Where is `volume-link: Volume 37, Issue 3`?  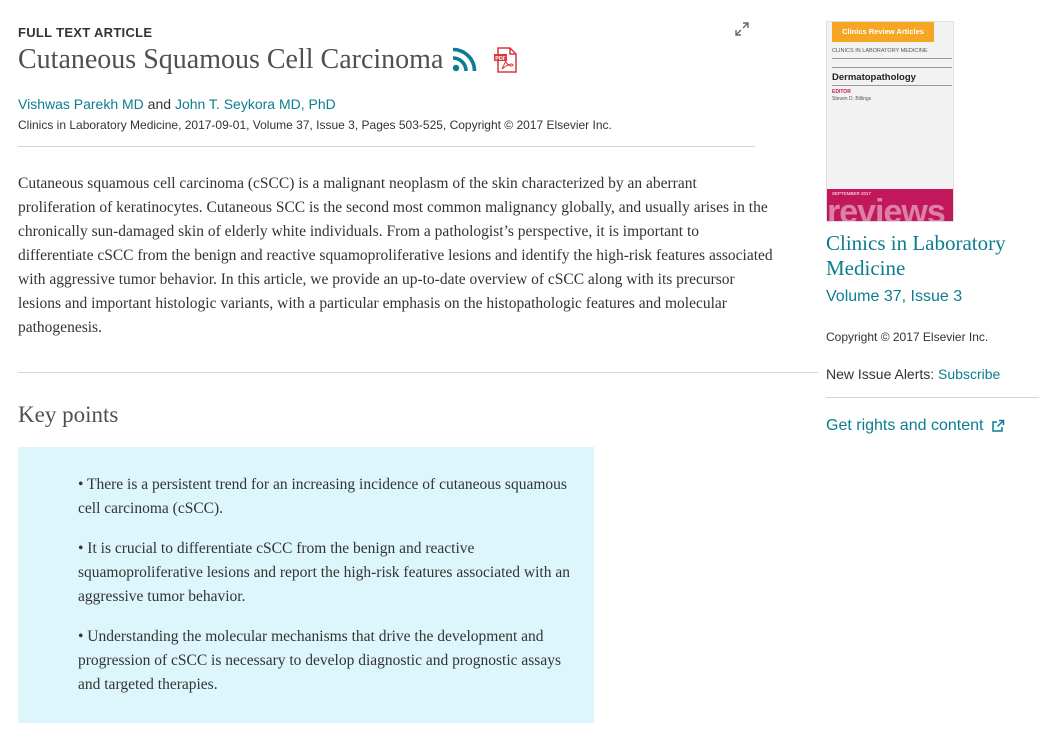
volume-link: Volume 37, Issue 3 is located at coordinates (894, 297).